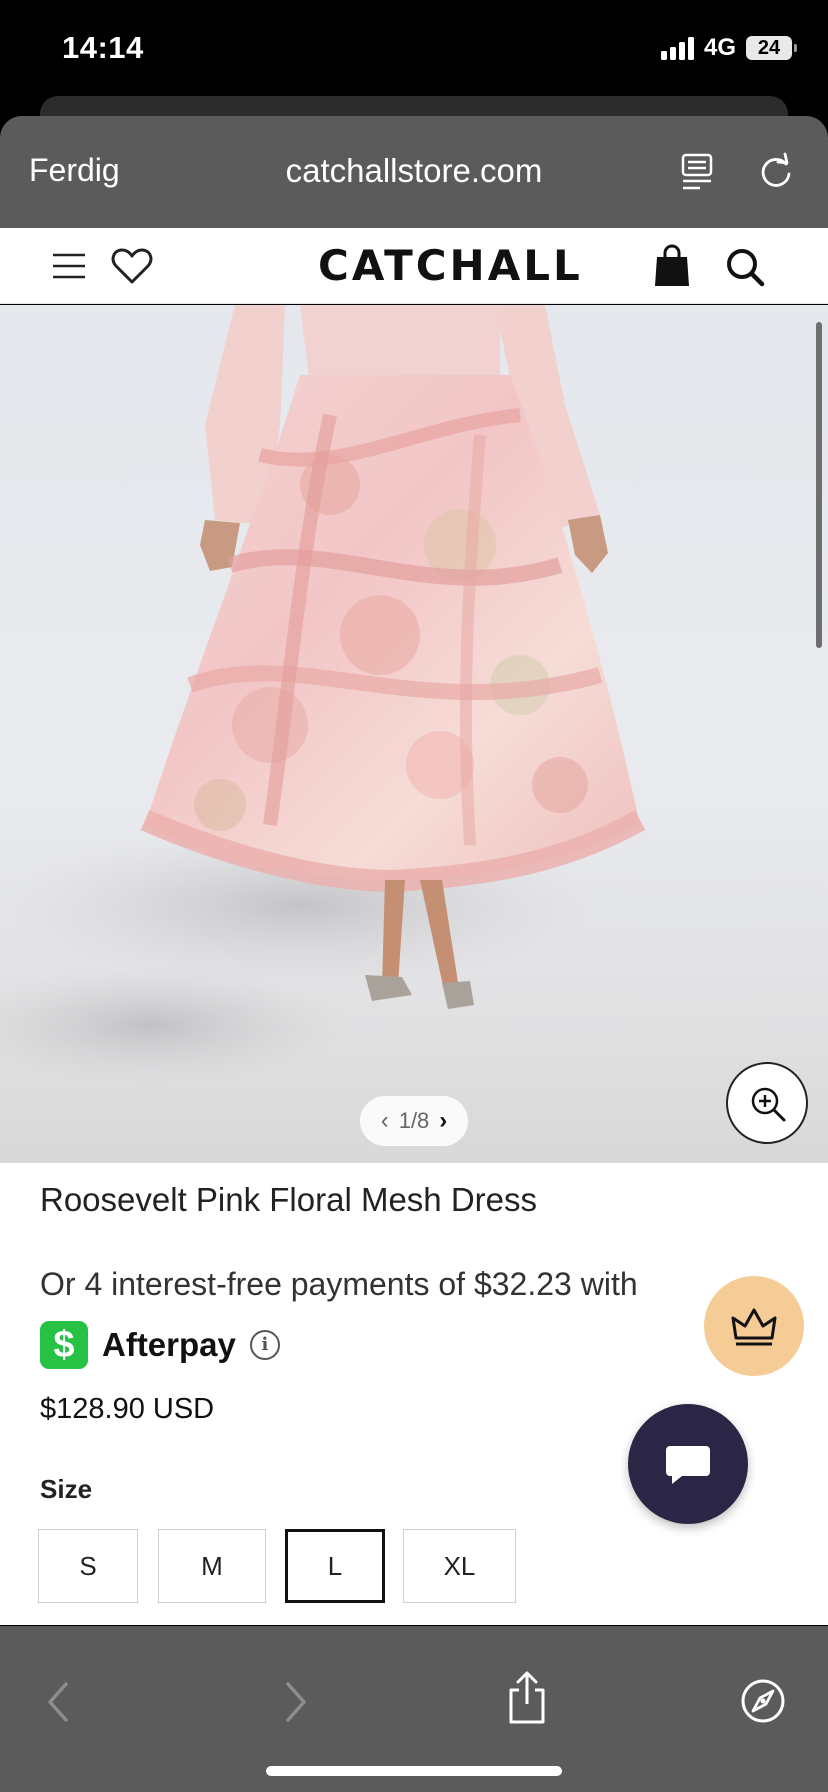 The image size is (828, 1792). I want to click on heart-icon, so click(132, 266).